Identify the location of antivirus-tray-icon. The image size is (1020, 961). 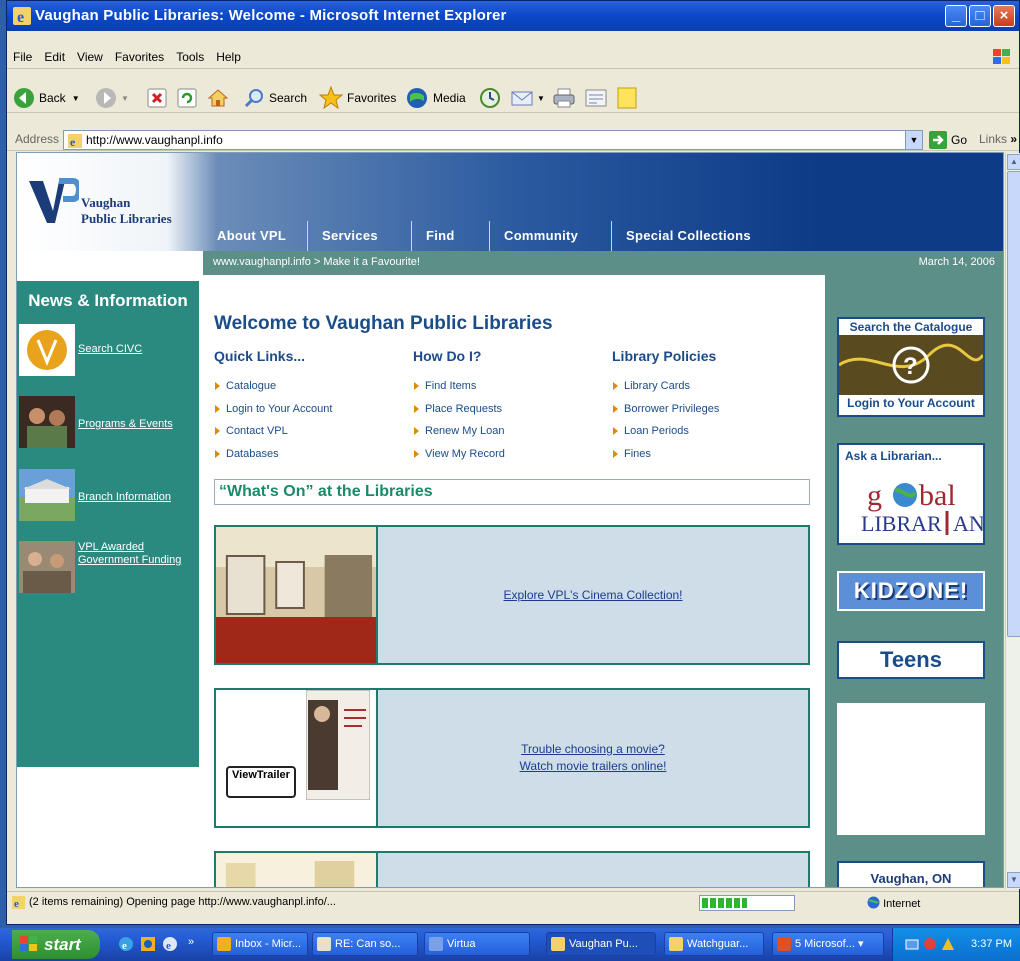
(930, 944).